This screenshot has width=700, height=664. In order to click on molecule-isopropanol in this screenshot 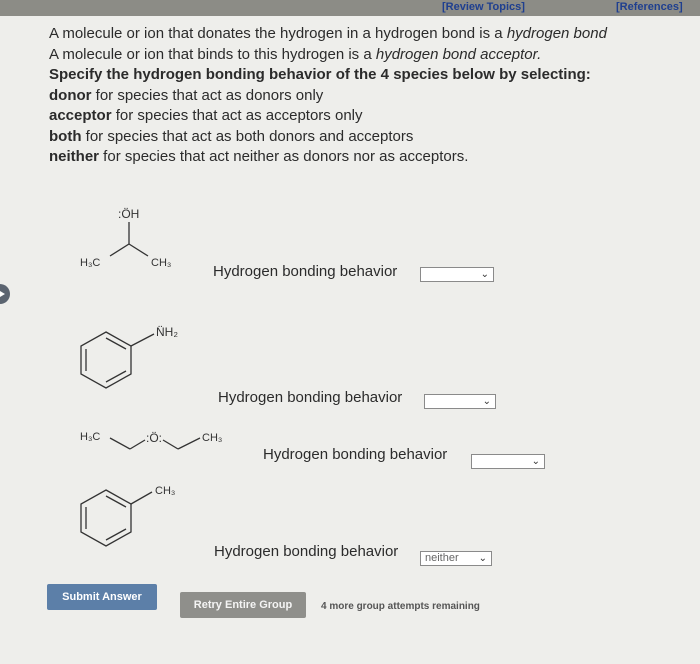, I will do `click(129, 239)`.